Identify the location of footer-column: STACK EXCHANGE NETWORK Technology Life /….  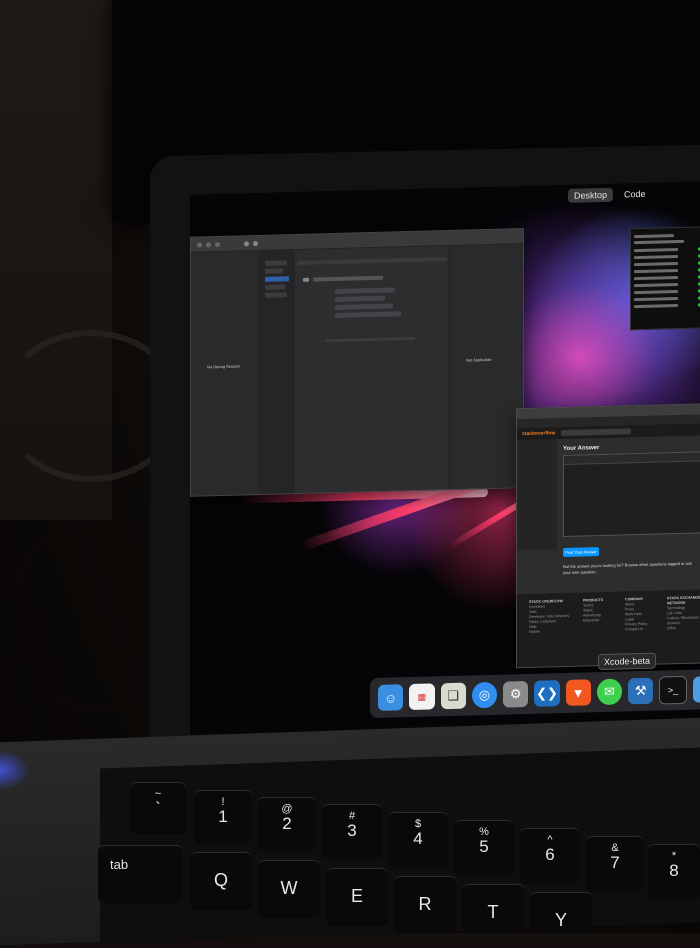
(683, 613).